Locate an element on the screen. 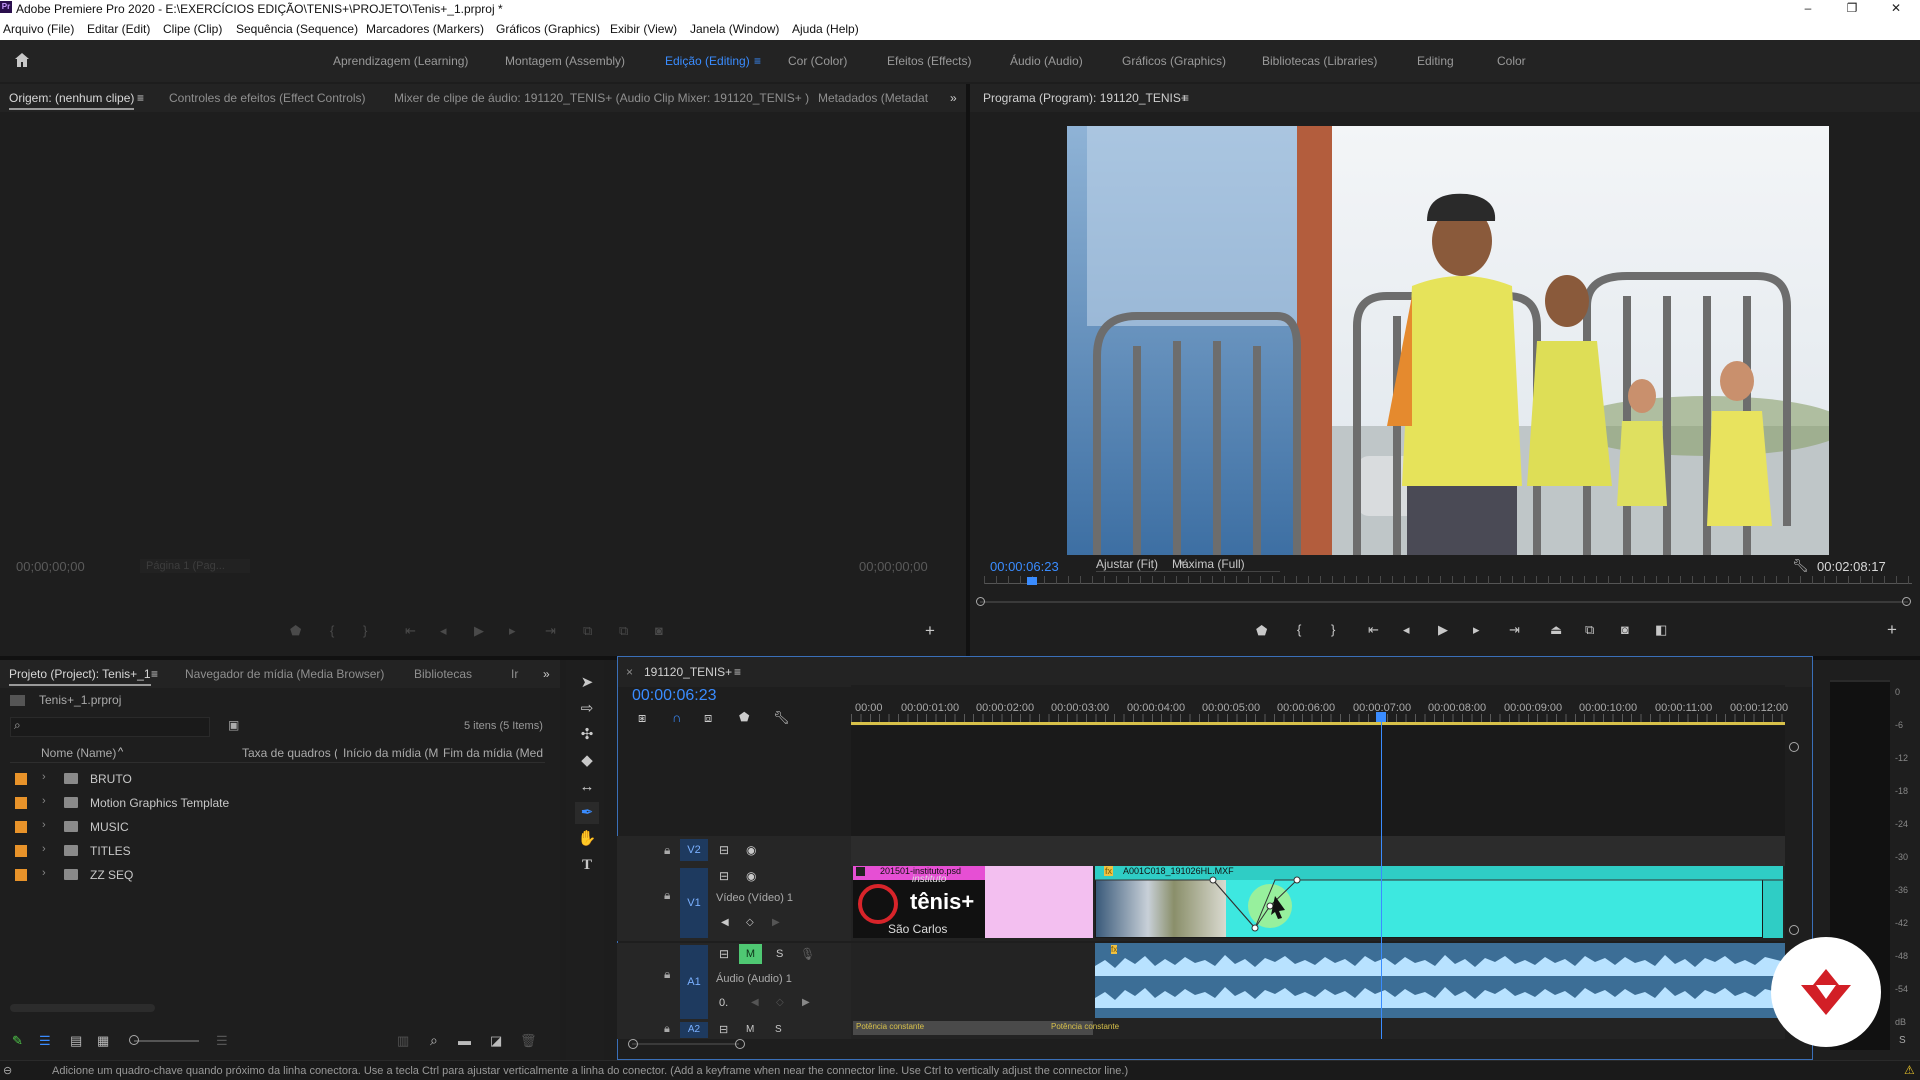  program-add-button-icon: + is located at coordinates (1892, 630).